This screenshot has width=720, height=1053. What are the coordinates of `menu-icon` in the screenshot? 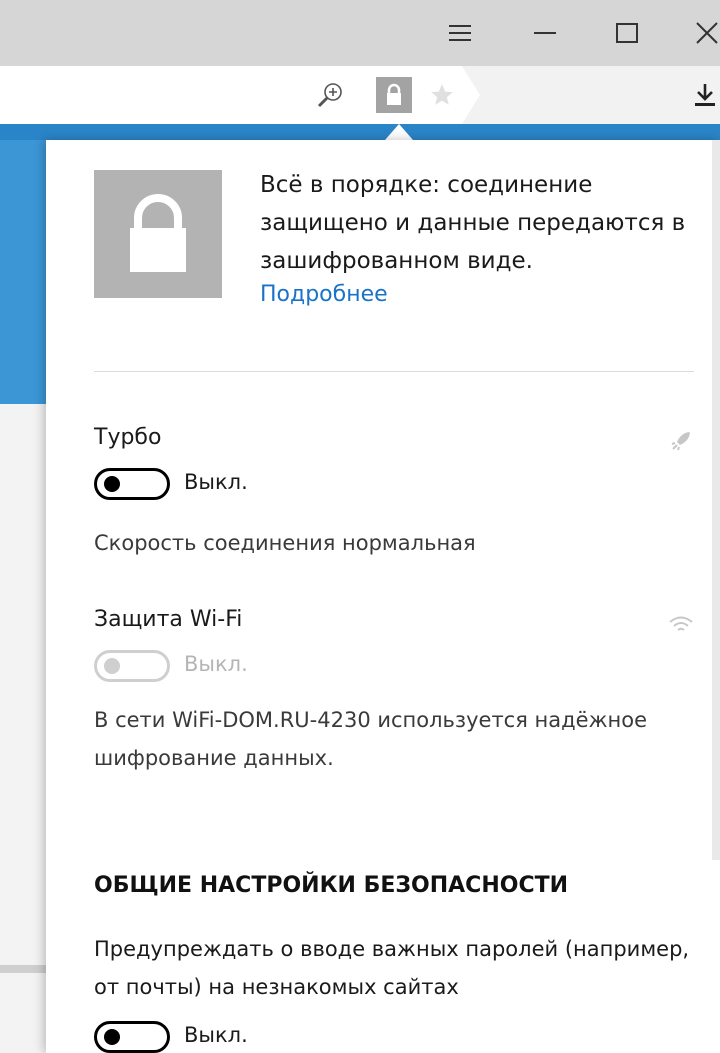 It's located at (460, 33).